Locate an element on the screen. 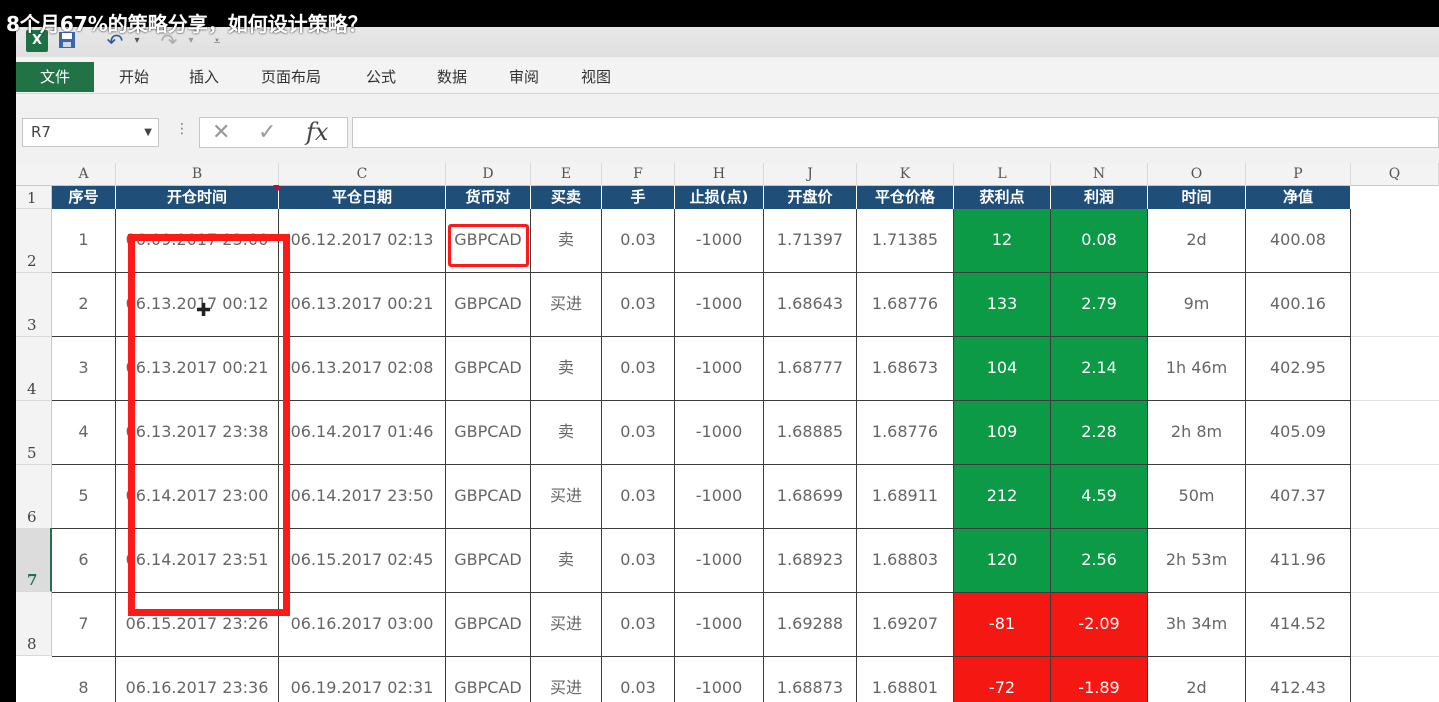  table-cell: 1h 46m is located at coordinates (1197, 369).